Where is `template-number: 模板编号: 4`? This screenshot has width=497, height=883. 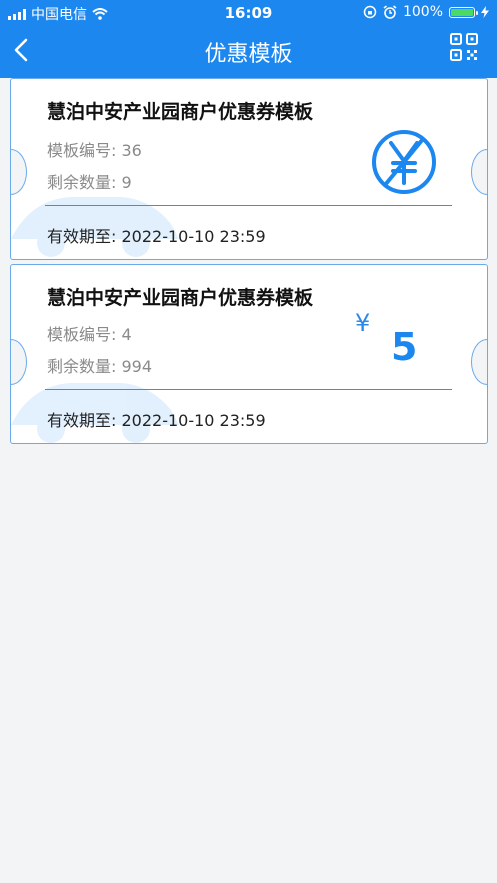 template-number: 模板编号: 4 is located at coordinates (89, 334).